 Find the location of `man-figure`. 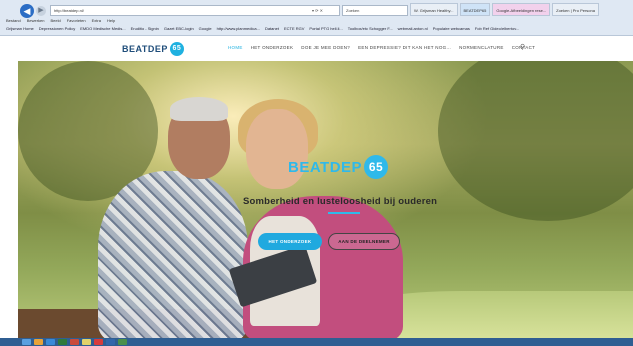

man-figure is located at coordinates (173, 254).